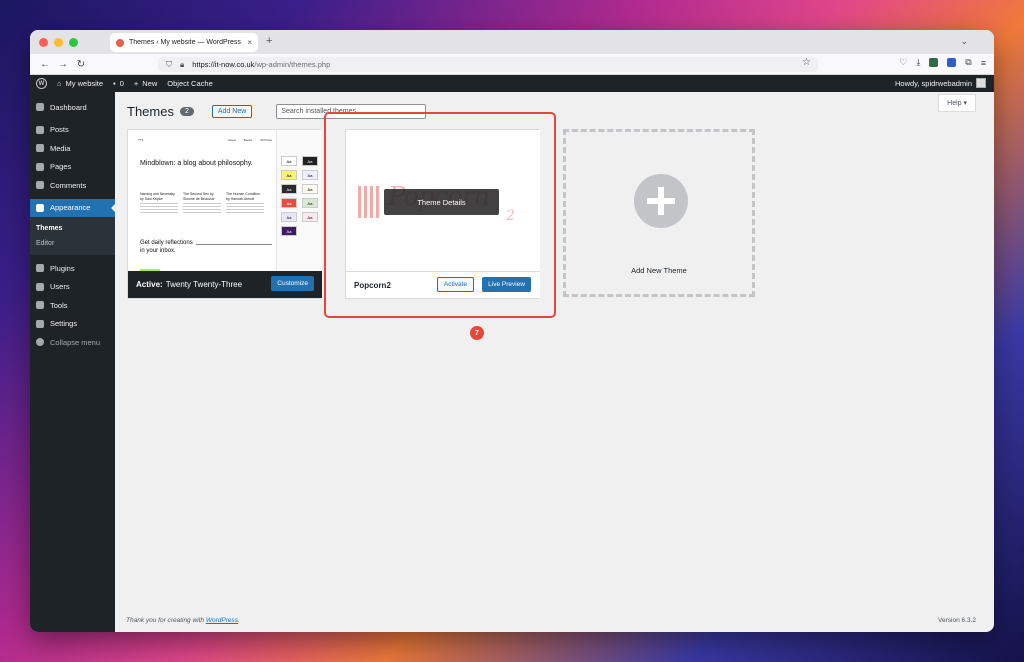 The width and height of the screenshot is (1024, 662). I want to click on comments-link: ▪ 0, so click(118, 83).